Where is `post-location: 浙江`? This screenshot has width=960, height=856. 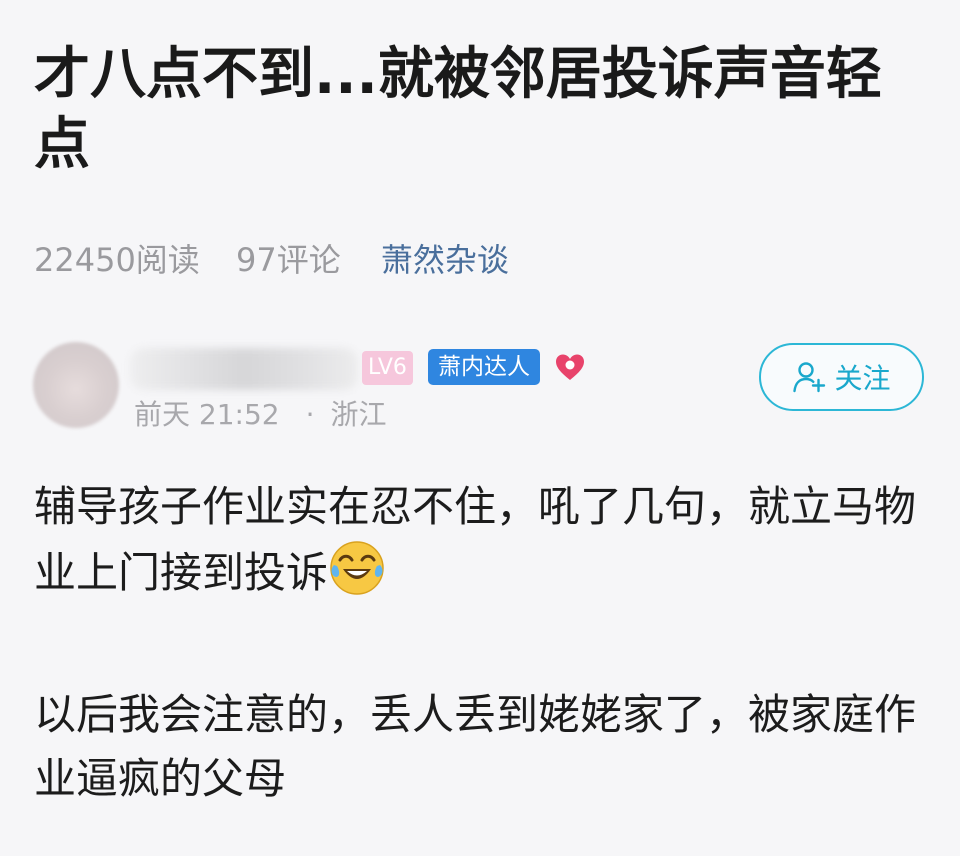 post-location: 浙江 is located at coordinates (358, 414).